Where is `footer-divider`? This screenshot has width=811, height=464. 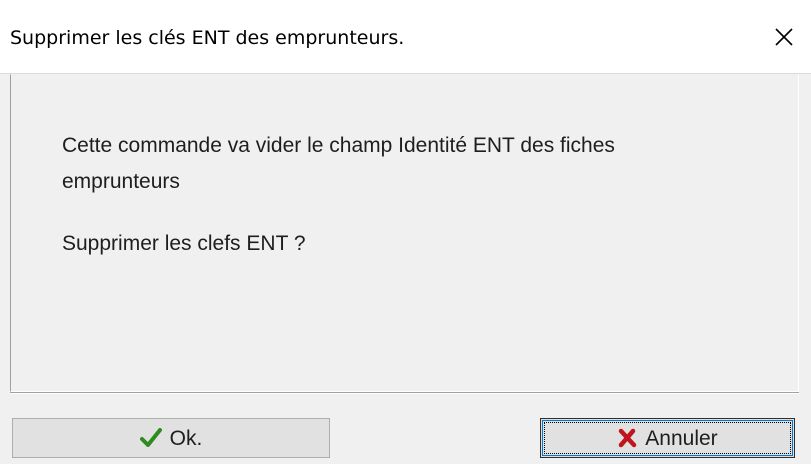
footer-divider is located at coordinates (404, 393).